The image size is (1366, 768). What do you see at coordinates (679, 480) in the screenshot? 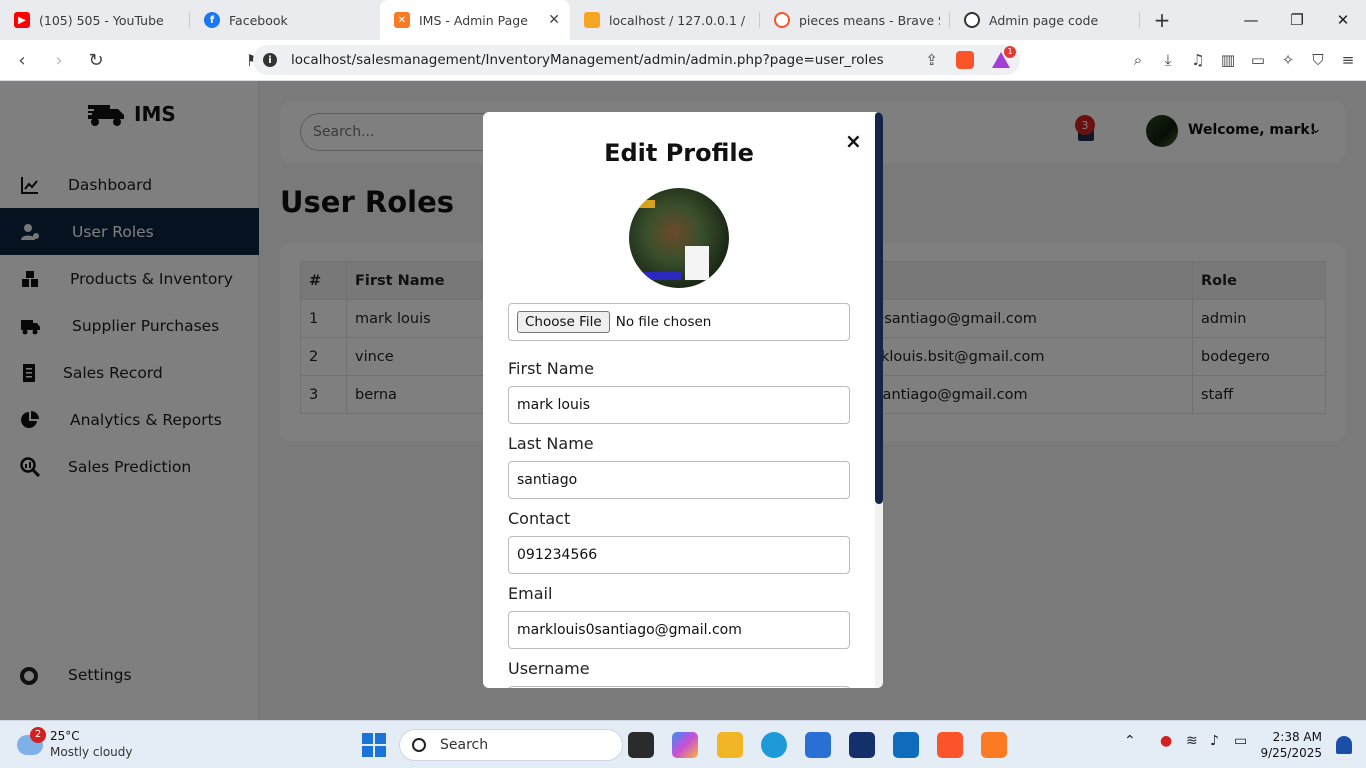
I see `last-name-field: santiago` at bounding box center [679, 480].